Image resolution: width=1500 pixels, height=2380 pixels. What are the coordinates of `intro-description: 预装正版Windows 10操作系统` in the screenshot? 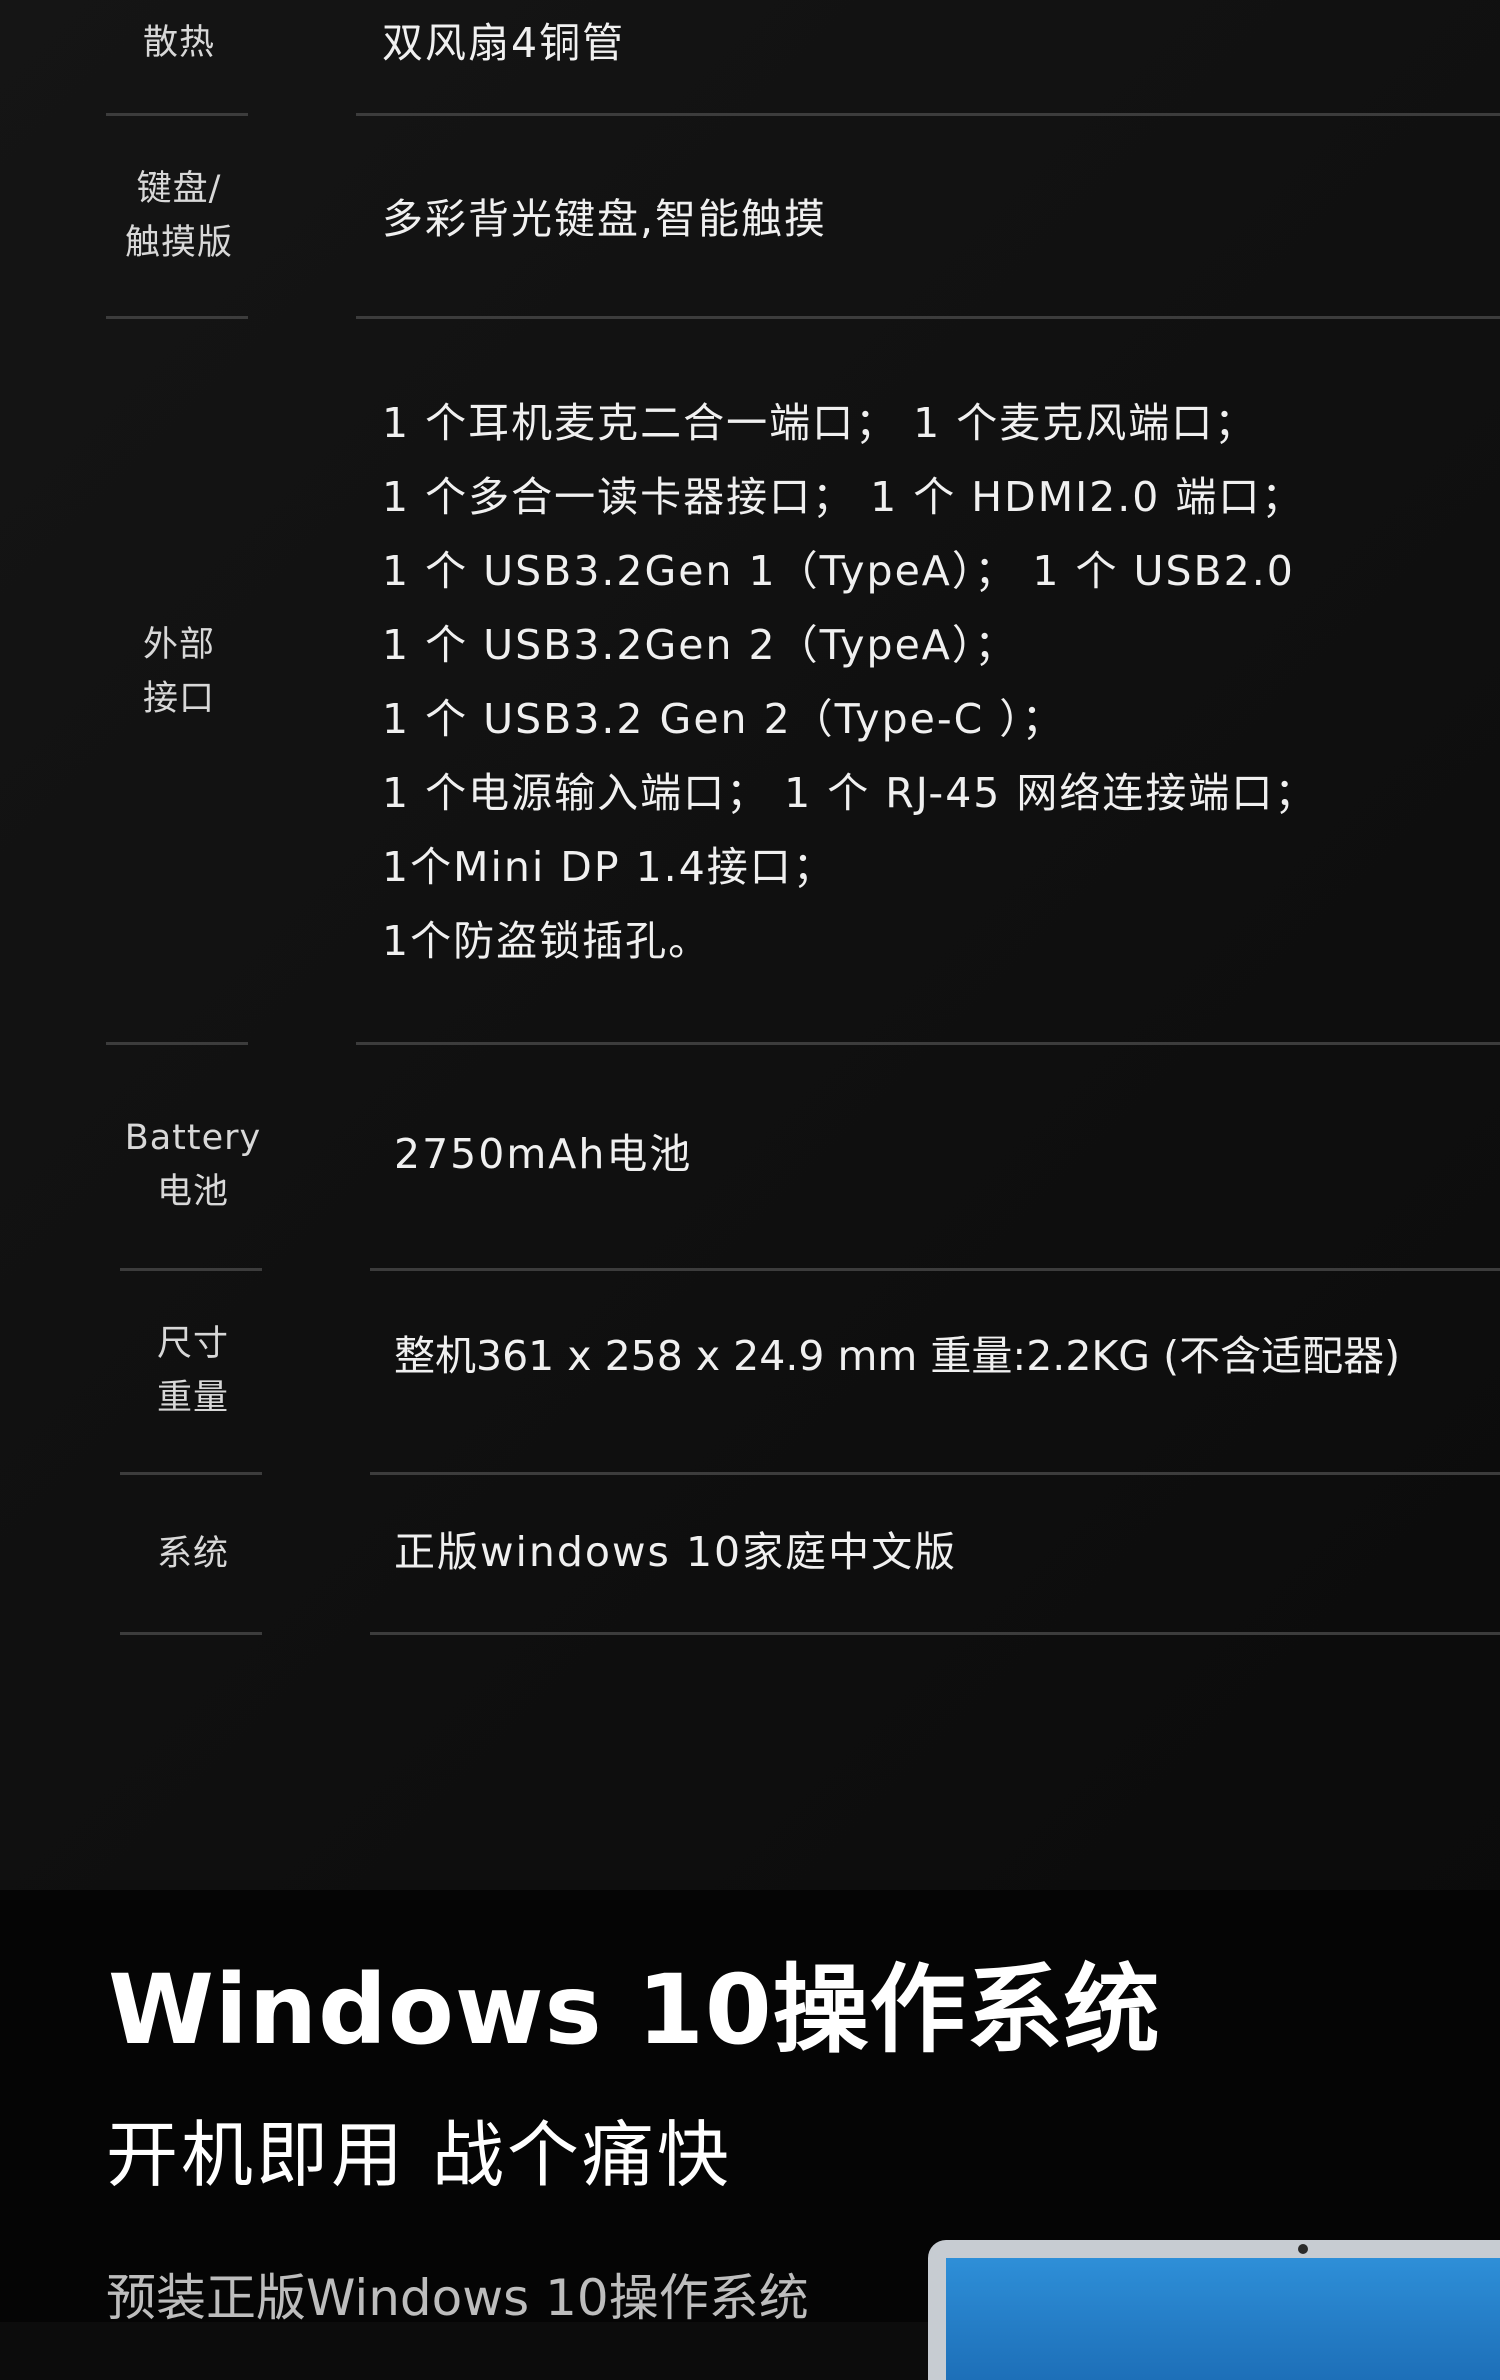 It's located at (457, 2298).